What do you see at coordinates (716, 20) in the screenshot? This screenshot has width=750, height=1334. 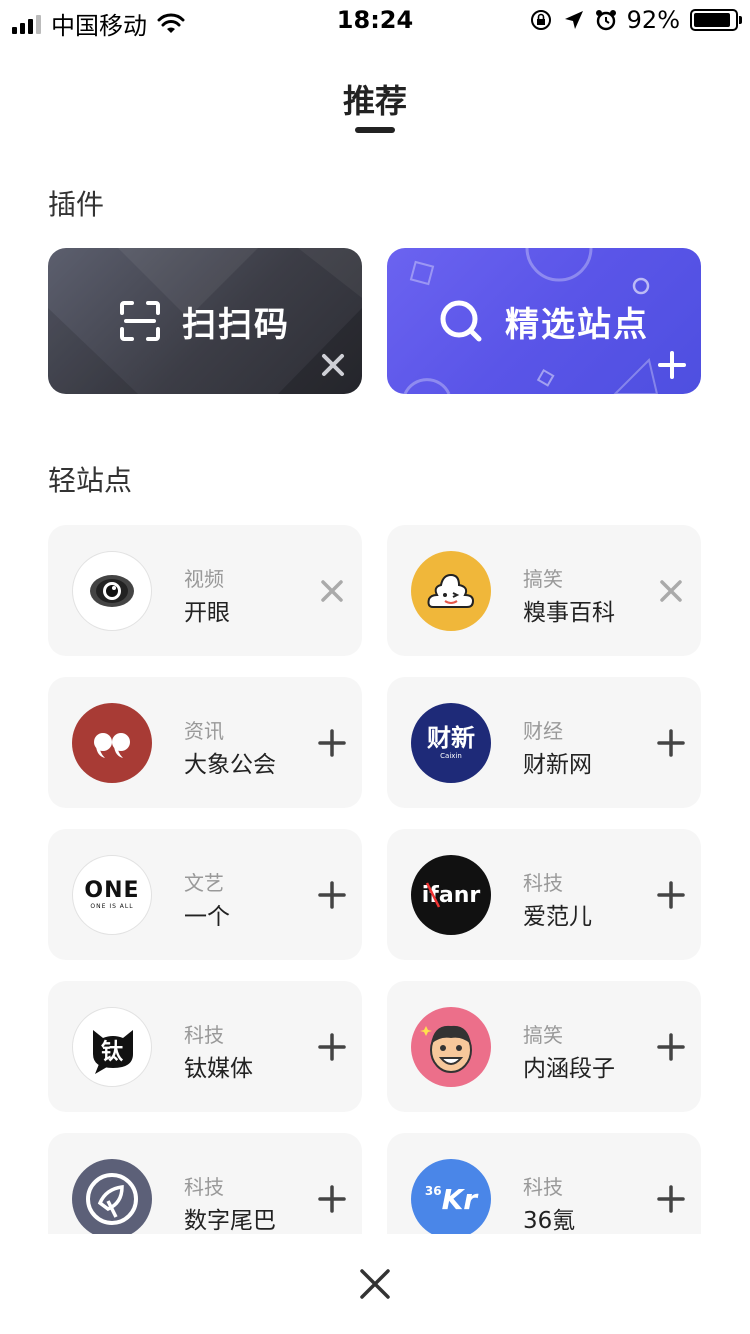 I see `battery-icon` at bounding box center [716, 20].